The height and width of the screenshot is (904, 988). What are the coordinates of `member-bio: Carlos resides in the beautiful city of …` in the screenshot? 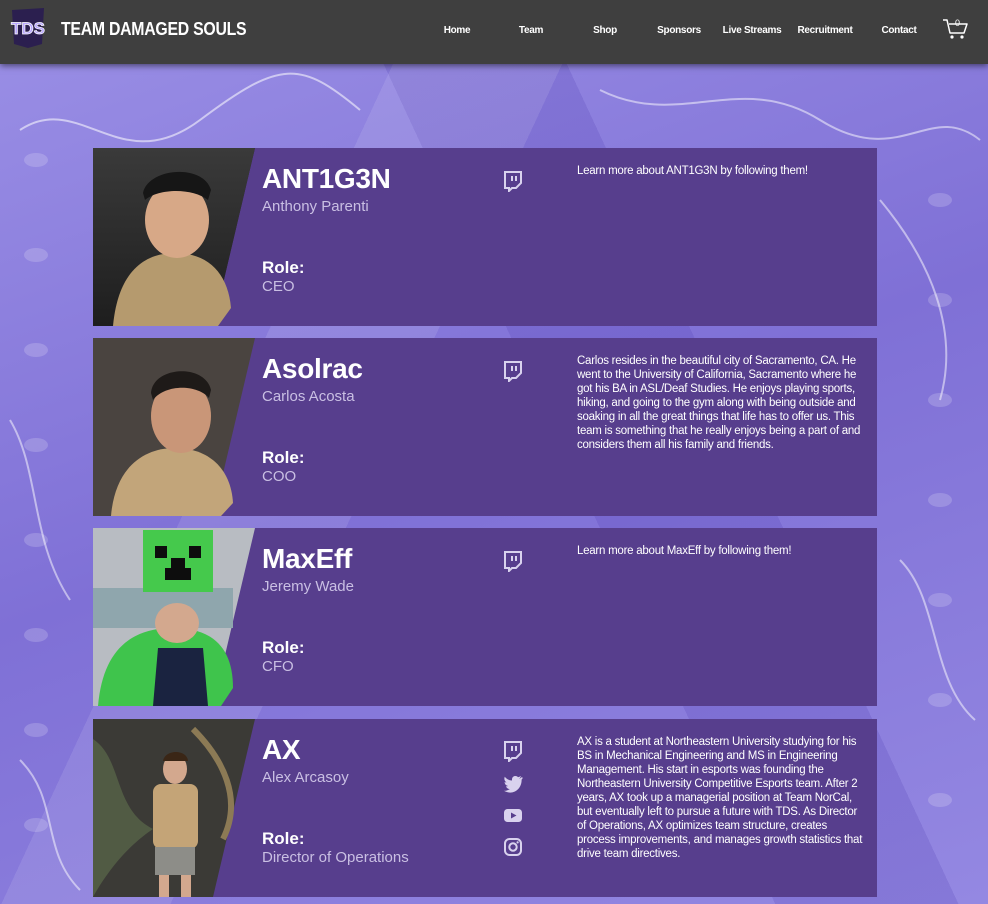 It's located at (719, 403).